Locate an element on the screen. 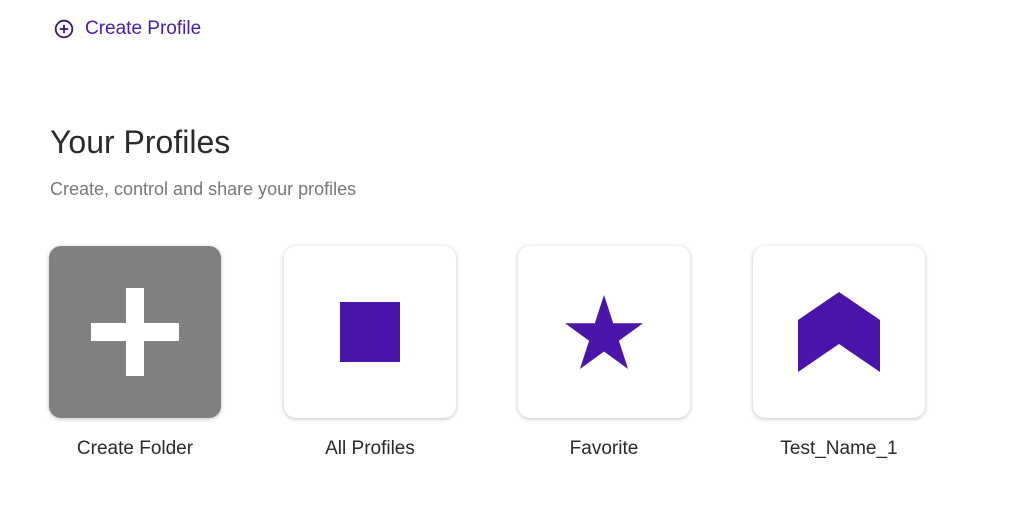 The height and width of the screenshot is (511, 1024). favorite-card is located at coordinates (604, 332).